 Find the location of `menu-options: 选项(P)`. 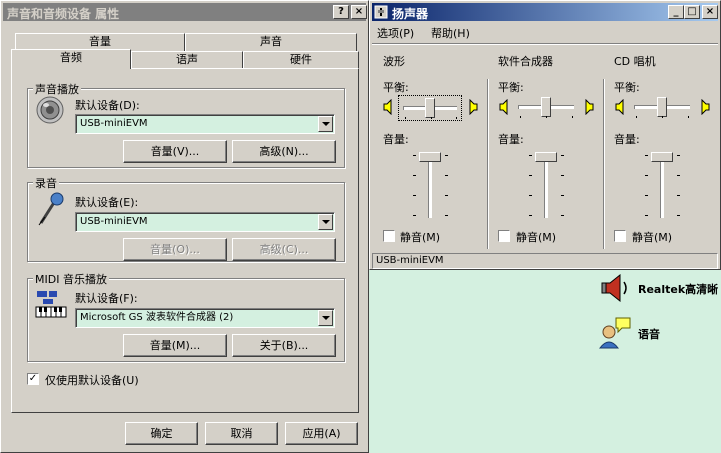

menu-options: 选项(P) is located at coordinates (395, 33).